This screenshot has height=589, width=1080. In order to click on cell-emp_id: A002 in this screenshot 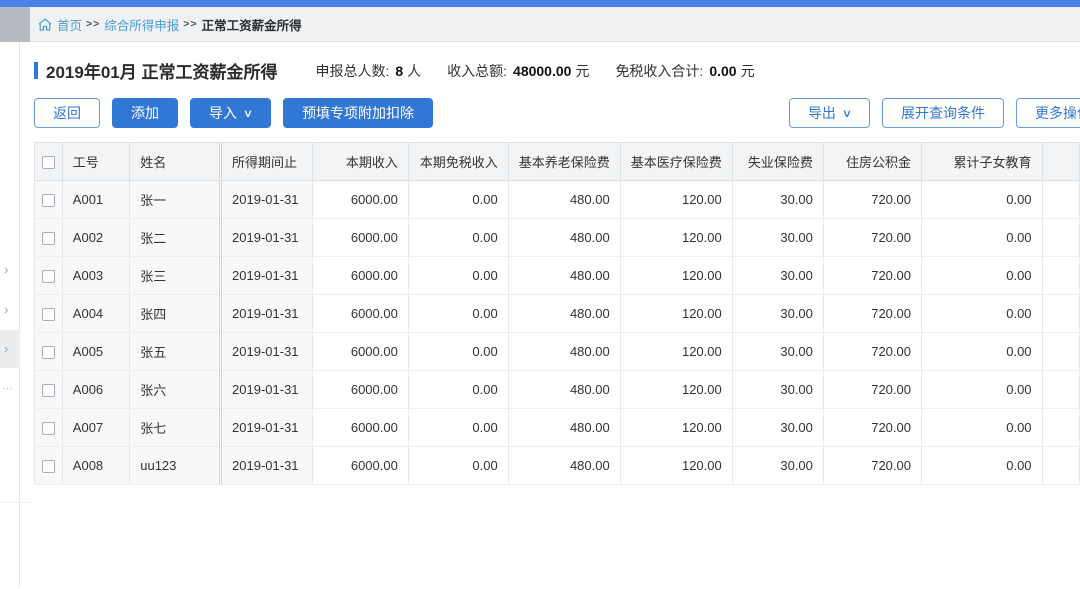, I will do `click(96, 237)`.